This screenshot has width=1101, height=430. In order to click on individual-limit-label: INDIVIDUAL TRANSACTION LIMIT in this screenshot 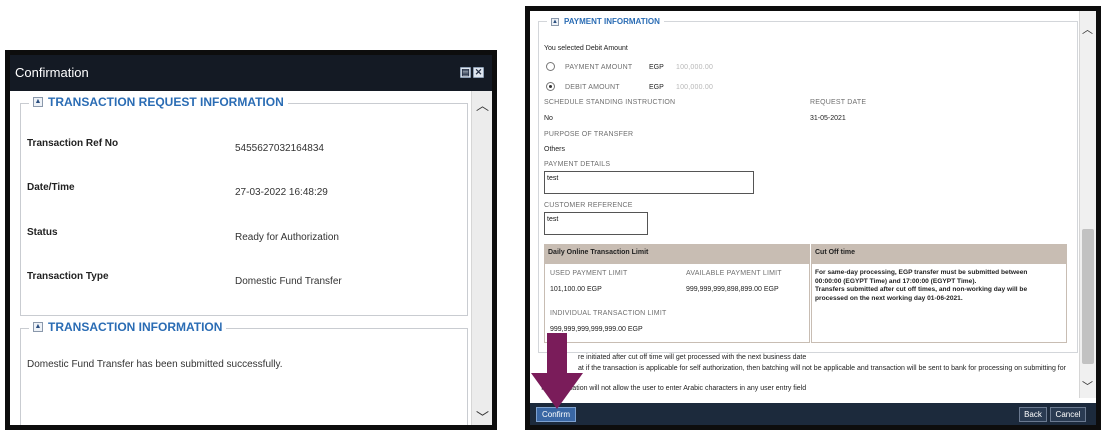, I will do `click(608, 313)`.